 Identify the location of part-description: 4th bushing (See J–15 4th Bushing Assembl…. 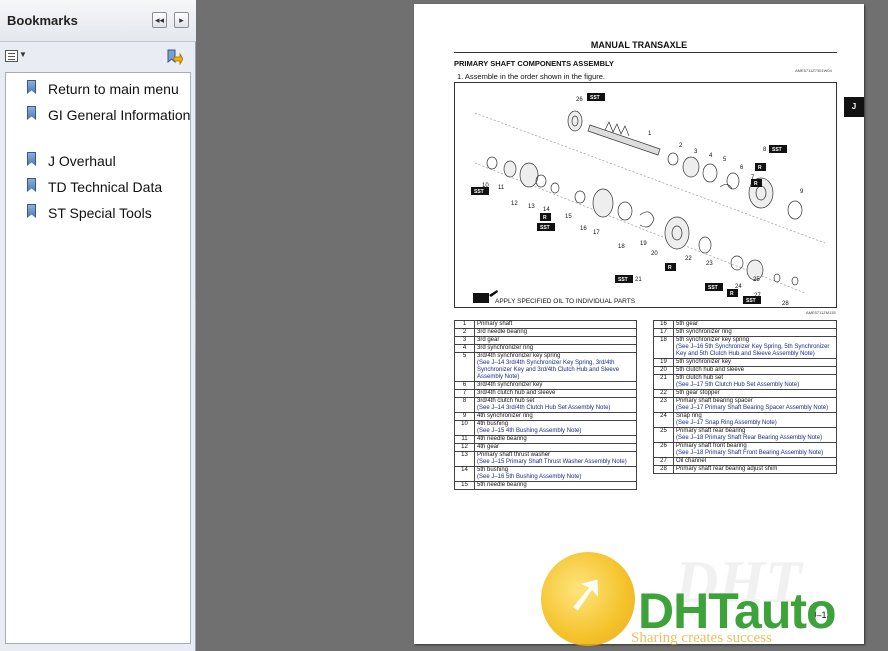
(555, 428).